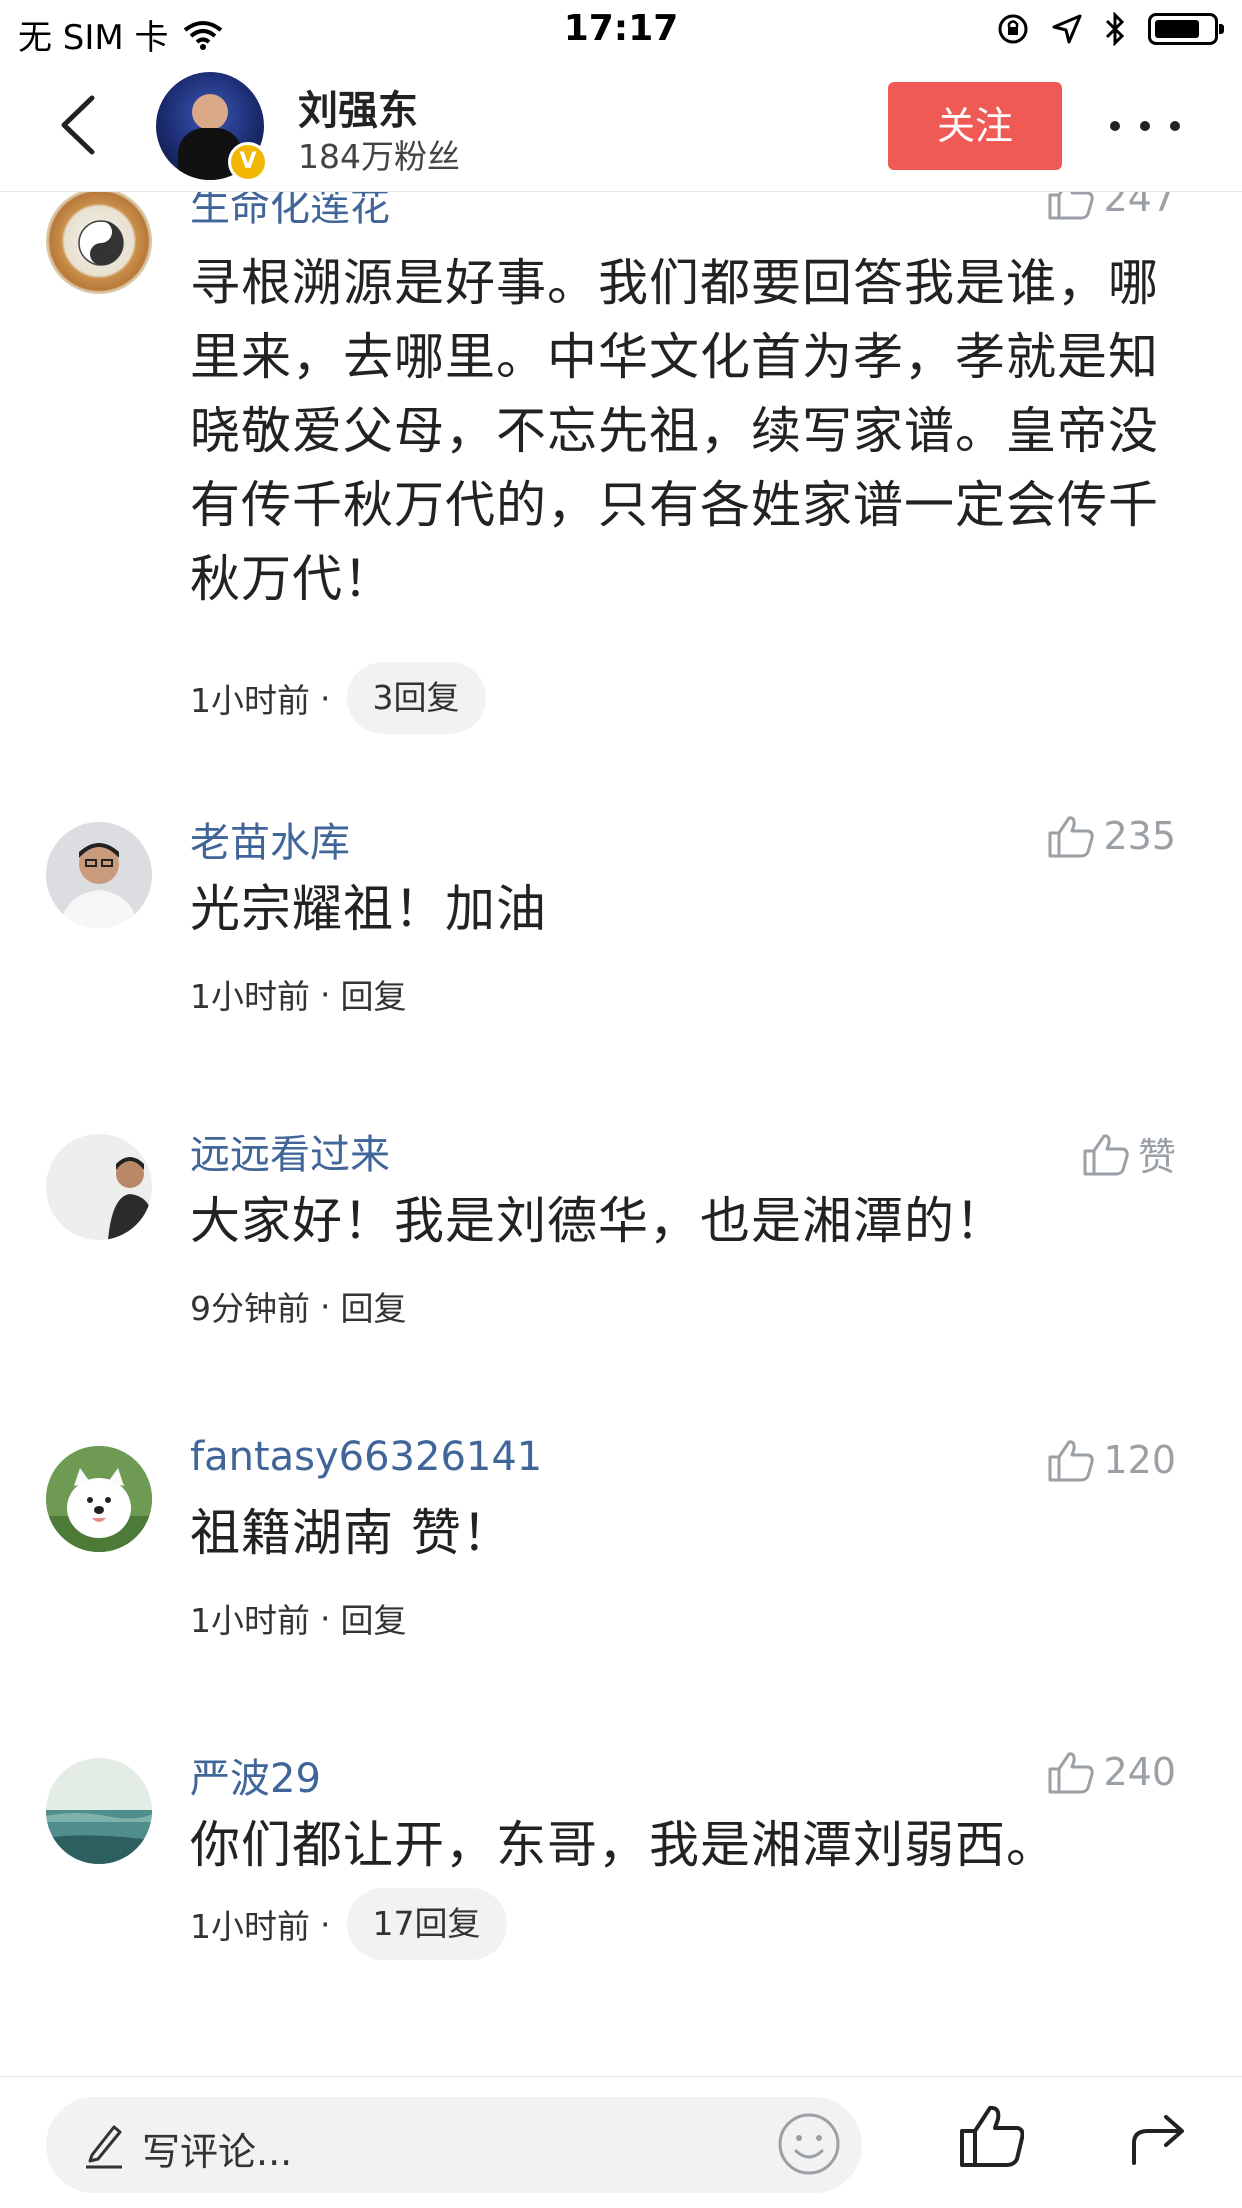  What do you see at coordinates (270, 839) in the screenshot?
I see `commenter-name: 老苗水库` at bounding box center [270, 839].